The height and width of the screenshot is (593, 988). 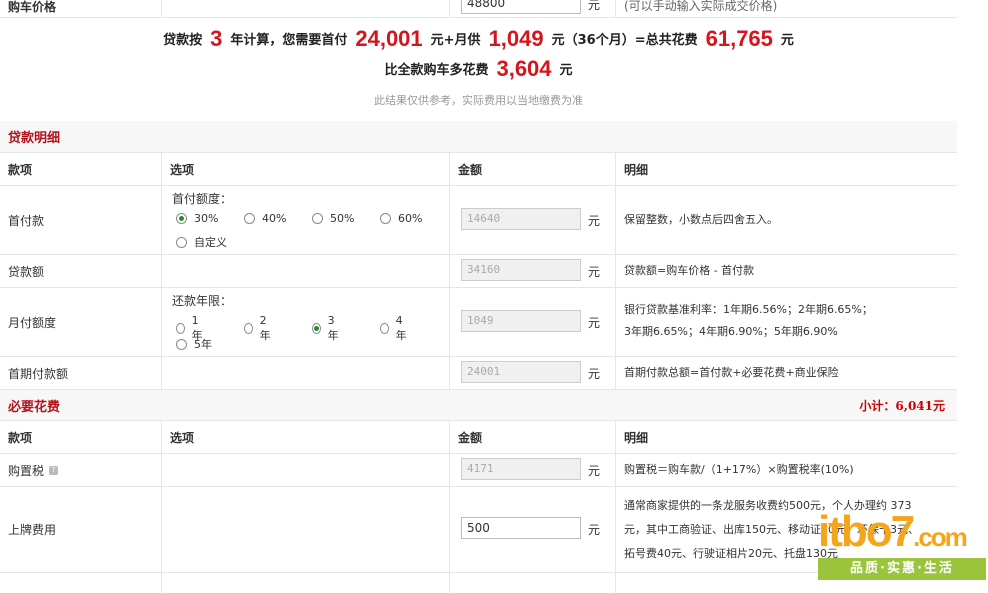 I want to click on car-price-amount: 48800 元, so click(x=533, y=8).